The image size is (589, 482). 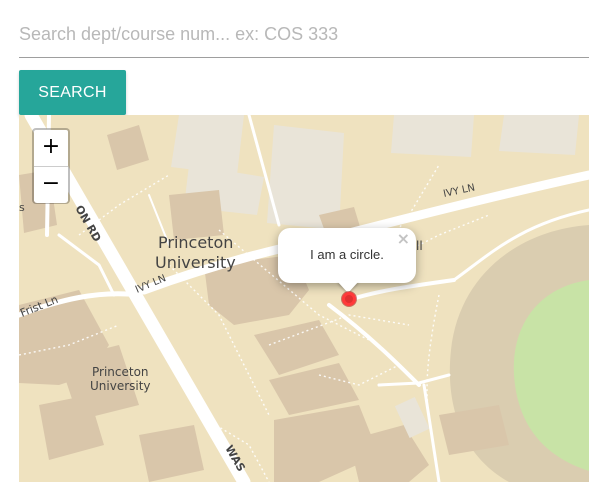 I want to click on campus-label-small-line2: University, so click(x=120, y=386).